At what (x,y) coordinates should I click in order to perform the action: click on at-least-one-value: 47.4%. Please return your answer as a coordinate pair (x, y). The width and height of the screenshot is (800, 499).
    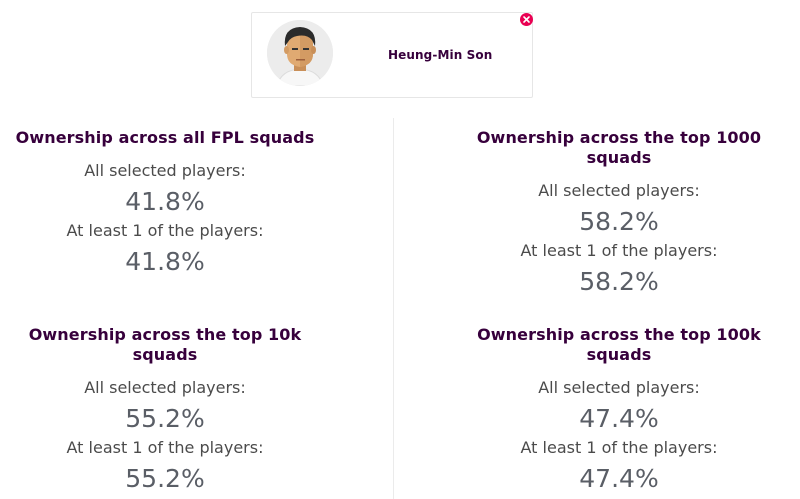
    Looking at the image, I should click on (619, 478).